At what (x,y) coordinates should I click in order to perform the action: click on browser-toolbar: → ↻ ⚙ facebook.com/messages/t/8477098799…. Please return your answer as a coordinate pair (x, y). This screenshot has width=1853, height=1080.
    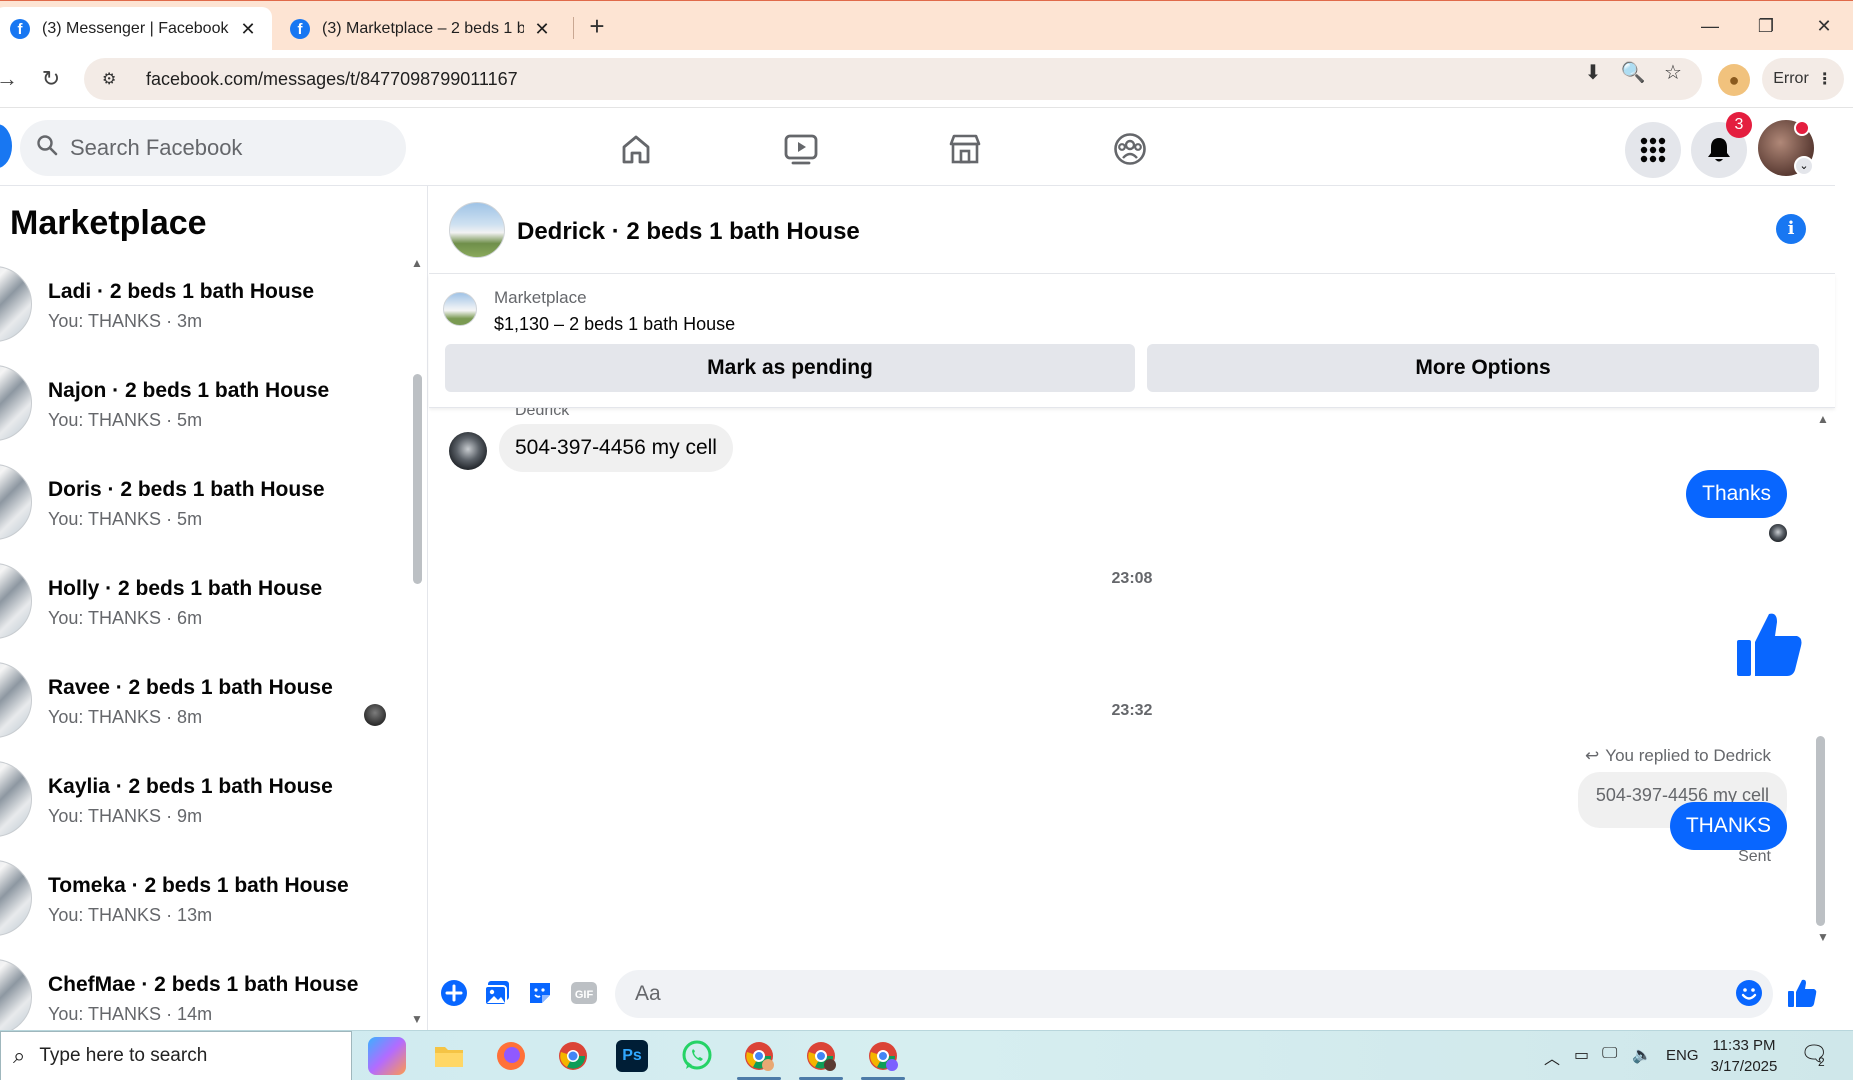
    Looking at the image, I should click on (926, 79).